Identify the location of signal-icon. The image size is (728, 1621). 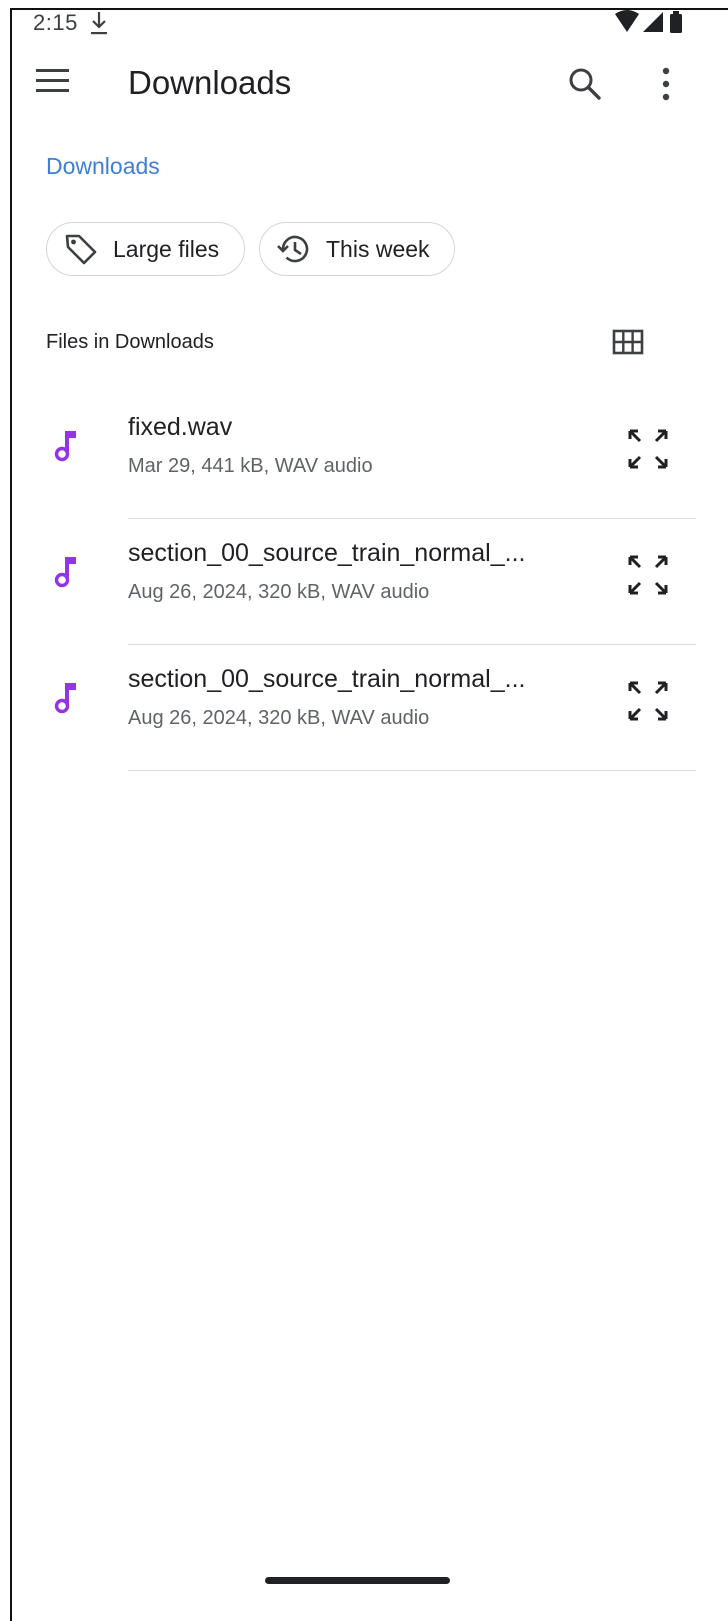
(653, 22).